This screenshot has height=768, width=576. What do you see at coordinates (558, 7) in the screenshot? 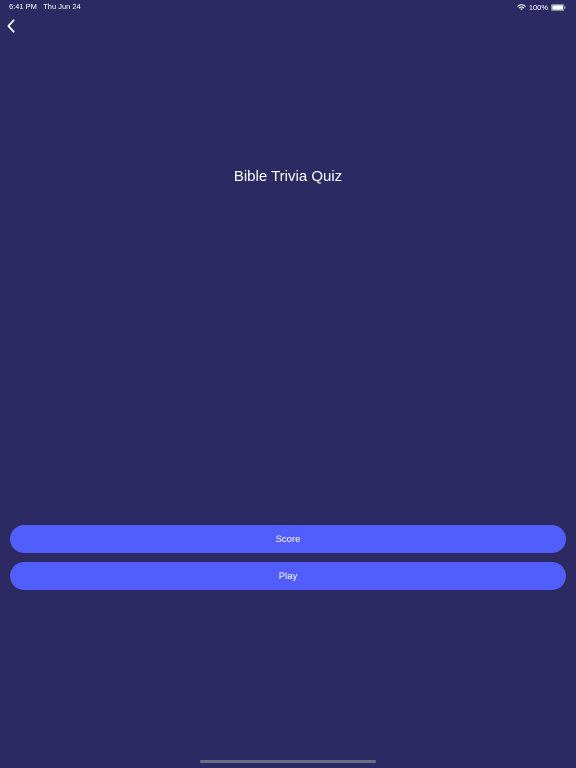
I see `battery-icon` at bounding box center [558, 7].